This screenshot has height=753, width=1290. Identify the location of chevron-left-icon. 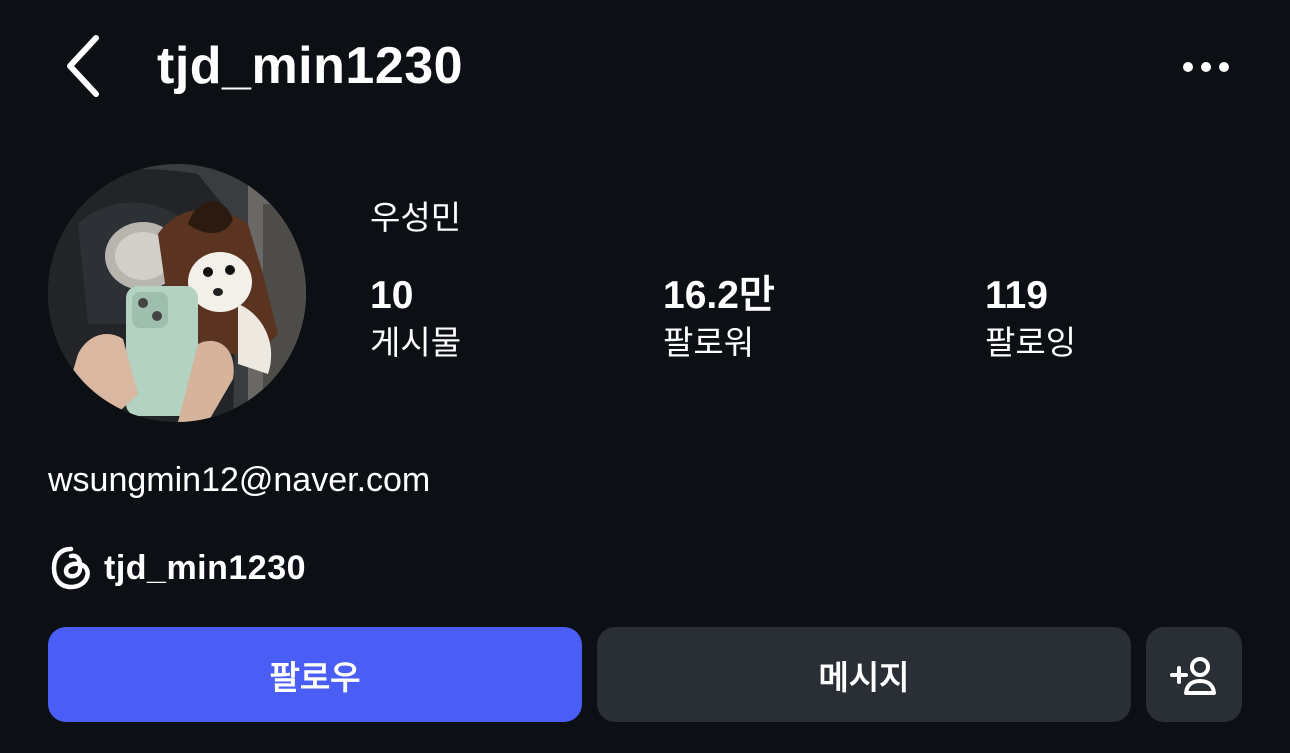
(83, 66).